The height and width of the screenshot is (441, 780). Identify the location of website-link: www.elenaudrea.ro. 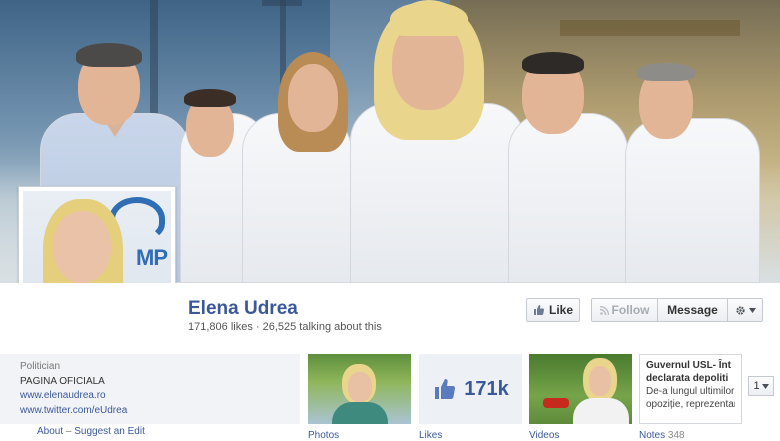
(160, 396).